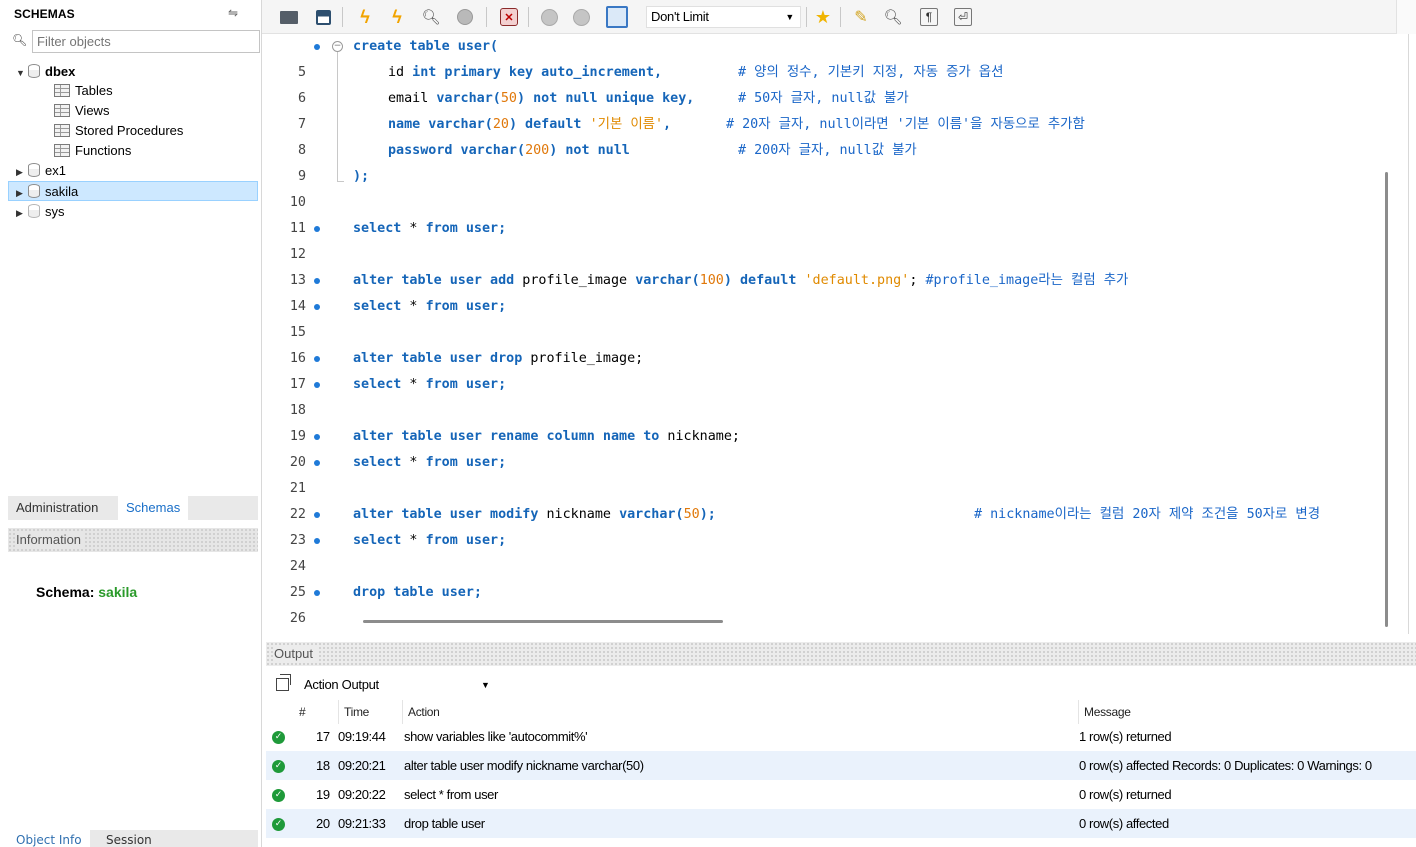 Image resolution: width=1416 pixels, height=847 pixels. Describe the element at coordinates (737, 712) in the screenshot. I see `column-header-action: Action` at that location.